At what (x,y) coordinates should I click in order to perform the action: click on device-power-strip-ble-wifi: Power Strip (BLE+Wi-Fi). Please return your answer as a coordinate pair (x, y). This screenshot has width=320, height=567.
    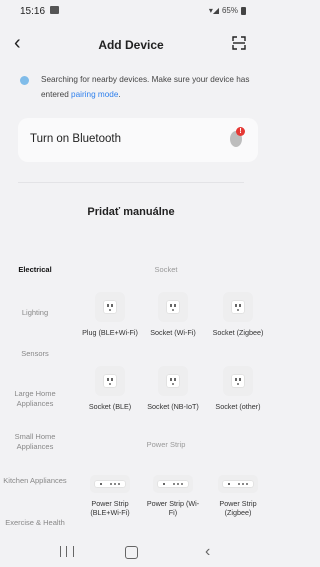
    Looking at the image, I should click on (110, 496).